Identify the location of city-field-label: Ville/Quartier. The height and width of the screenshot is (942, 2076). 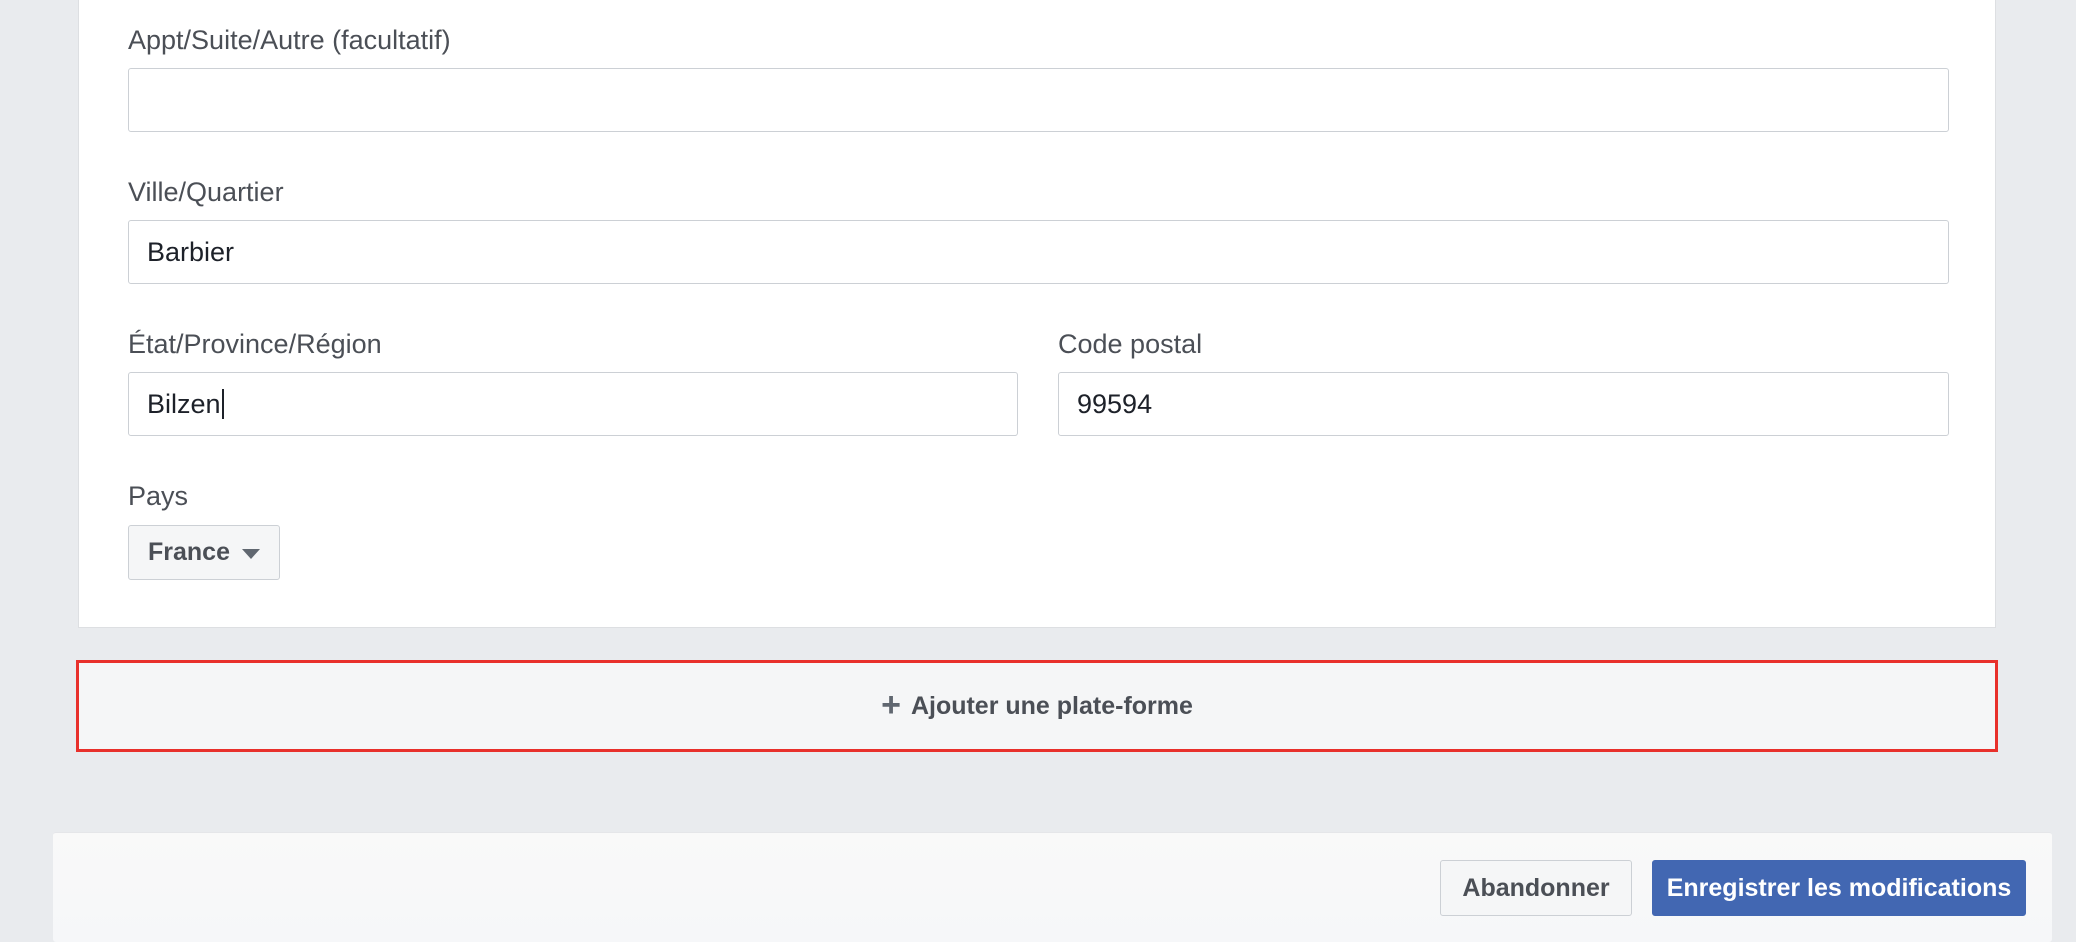
(206, 192).